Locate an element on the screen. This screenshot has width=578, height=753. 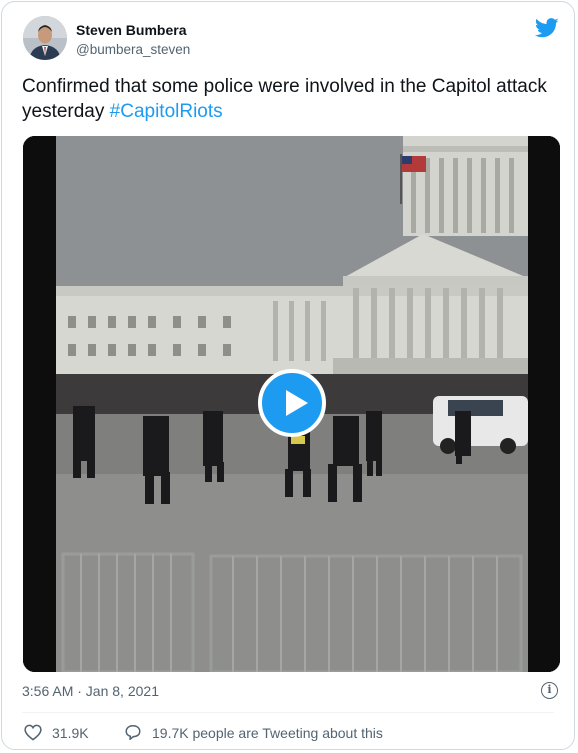
author-handle: @bumbera_steven is located at coordinates (133, 49).